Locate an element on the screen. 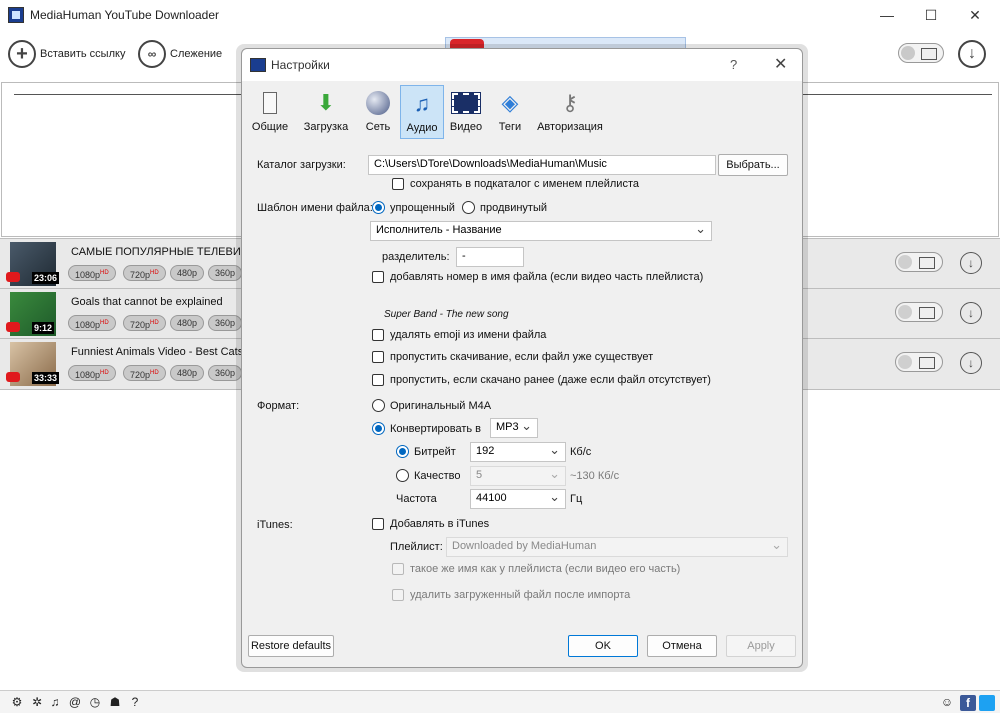 This screenshot has width=1000, height=713. original-m4a-label: Оригинальный M4A is located at coordinates (441, 406).